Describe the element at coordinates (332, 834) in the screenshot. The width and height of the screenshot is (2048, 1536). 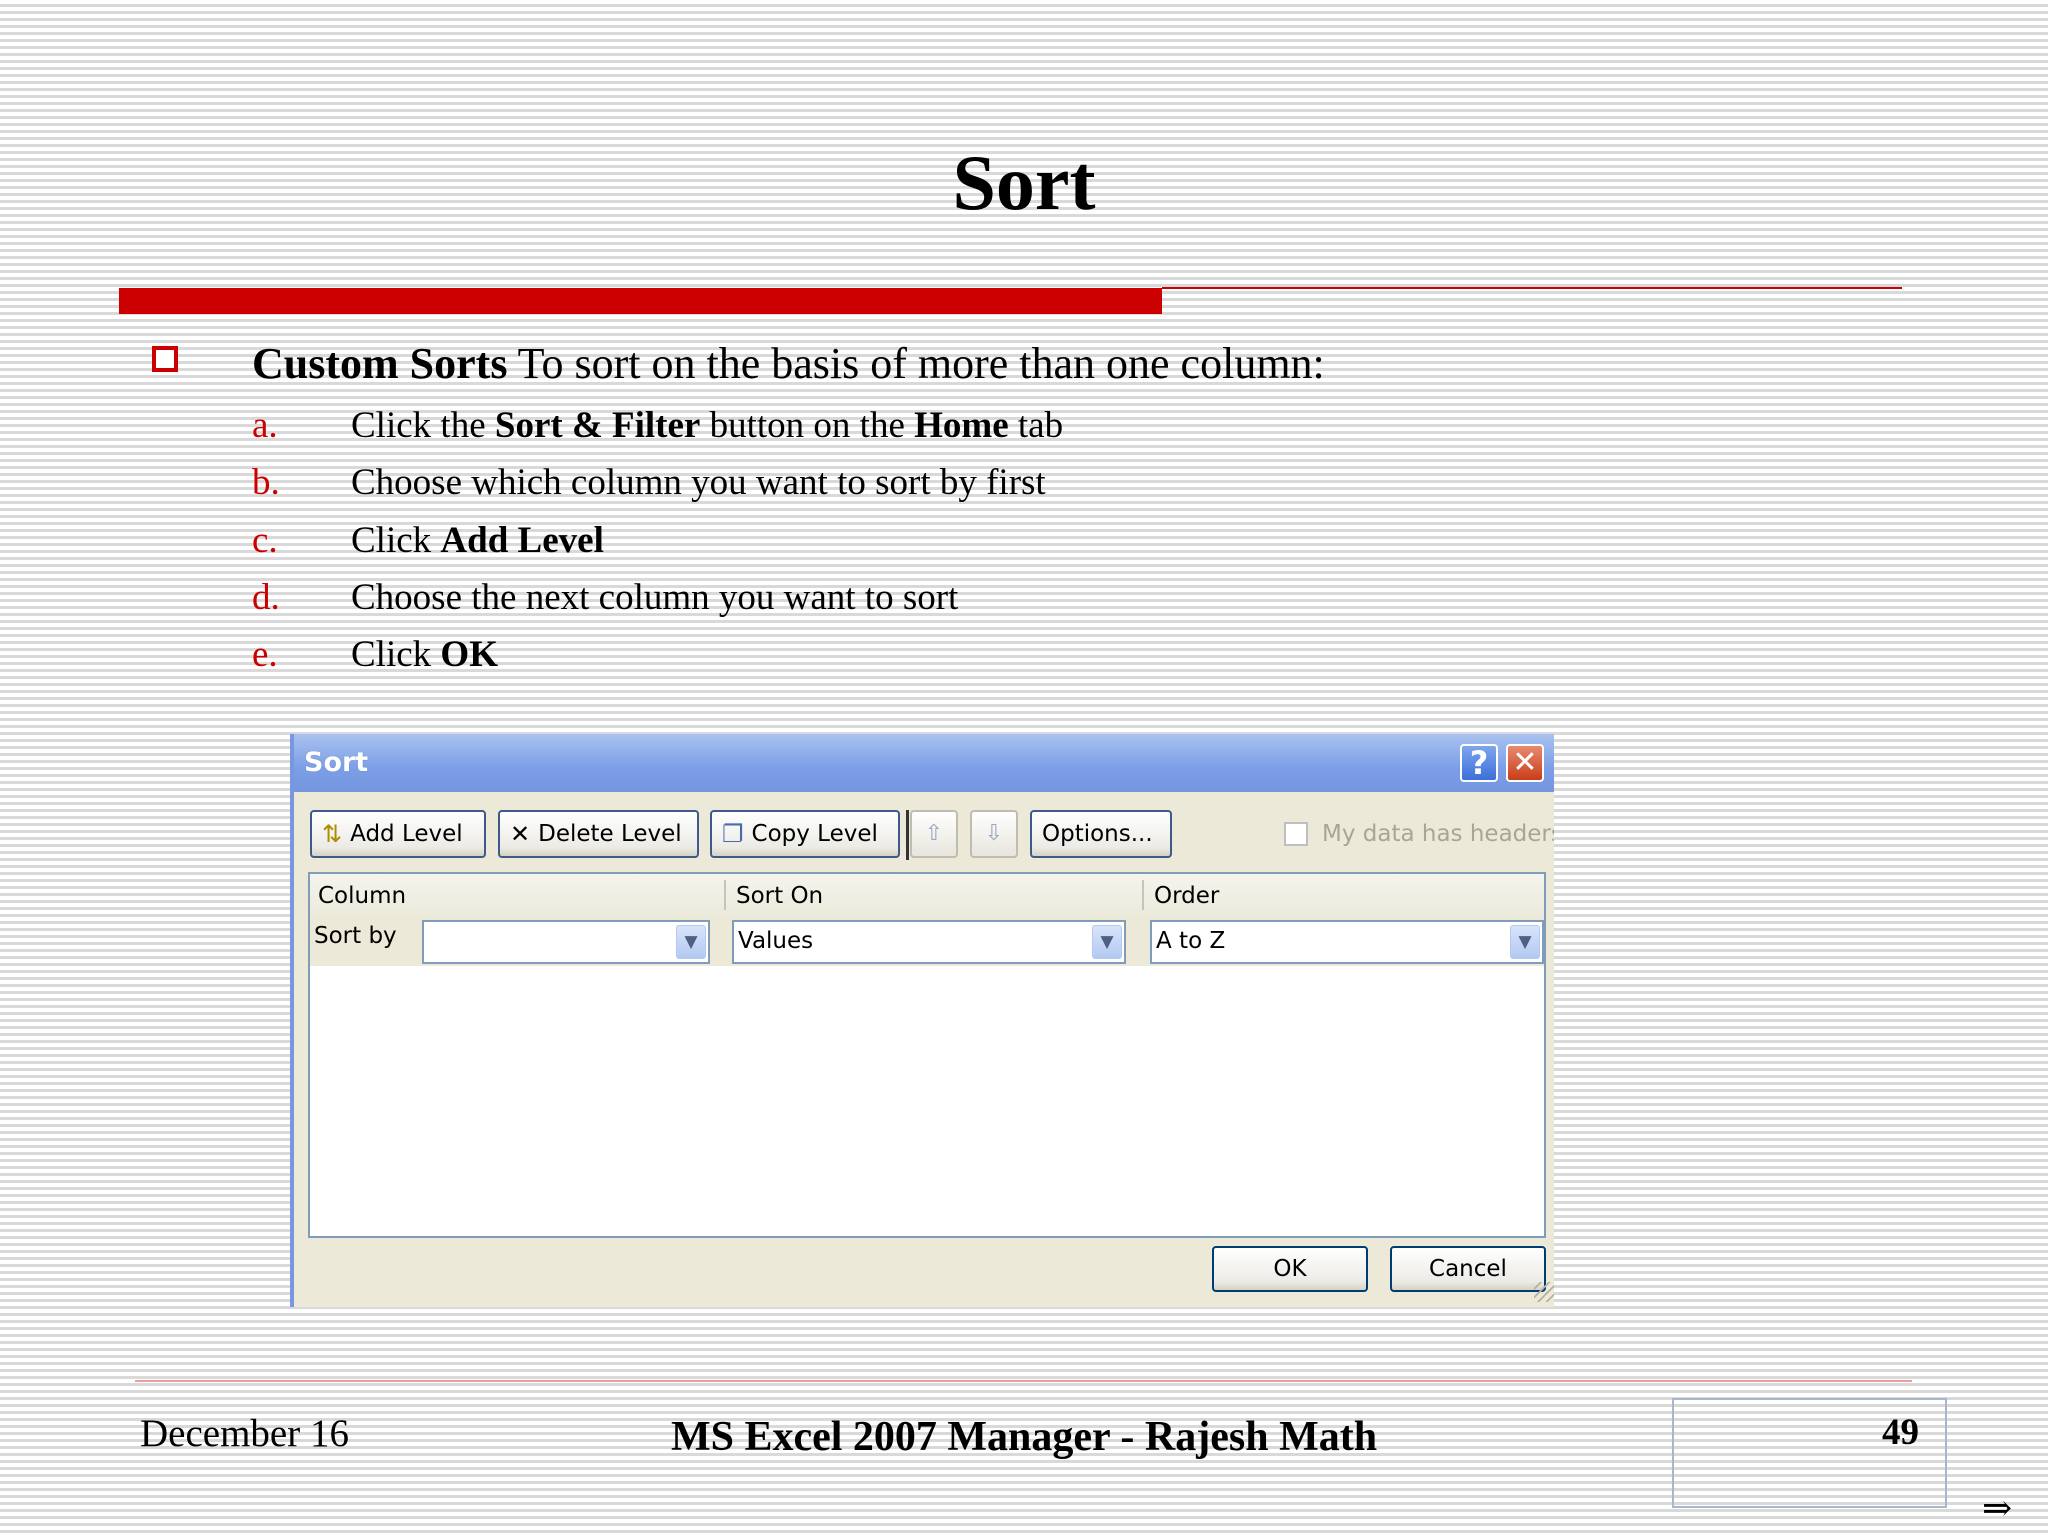
I see `add-level-icon: ⇅` at that location.